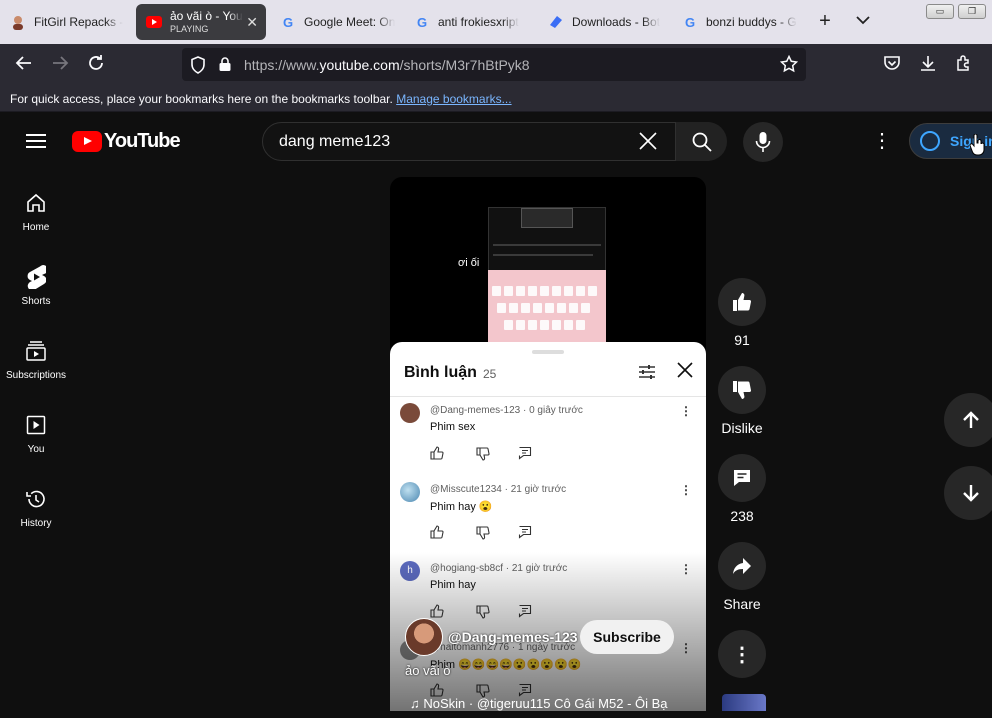 This screenshot has width=992, height=718. Describe the element at coordinates (60, 65) in the screenshot. I see `forward-button` at that location.